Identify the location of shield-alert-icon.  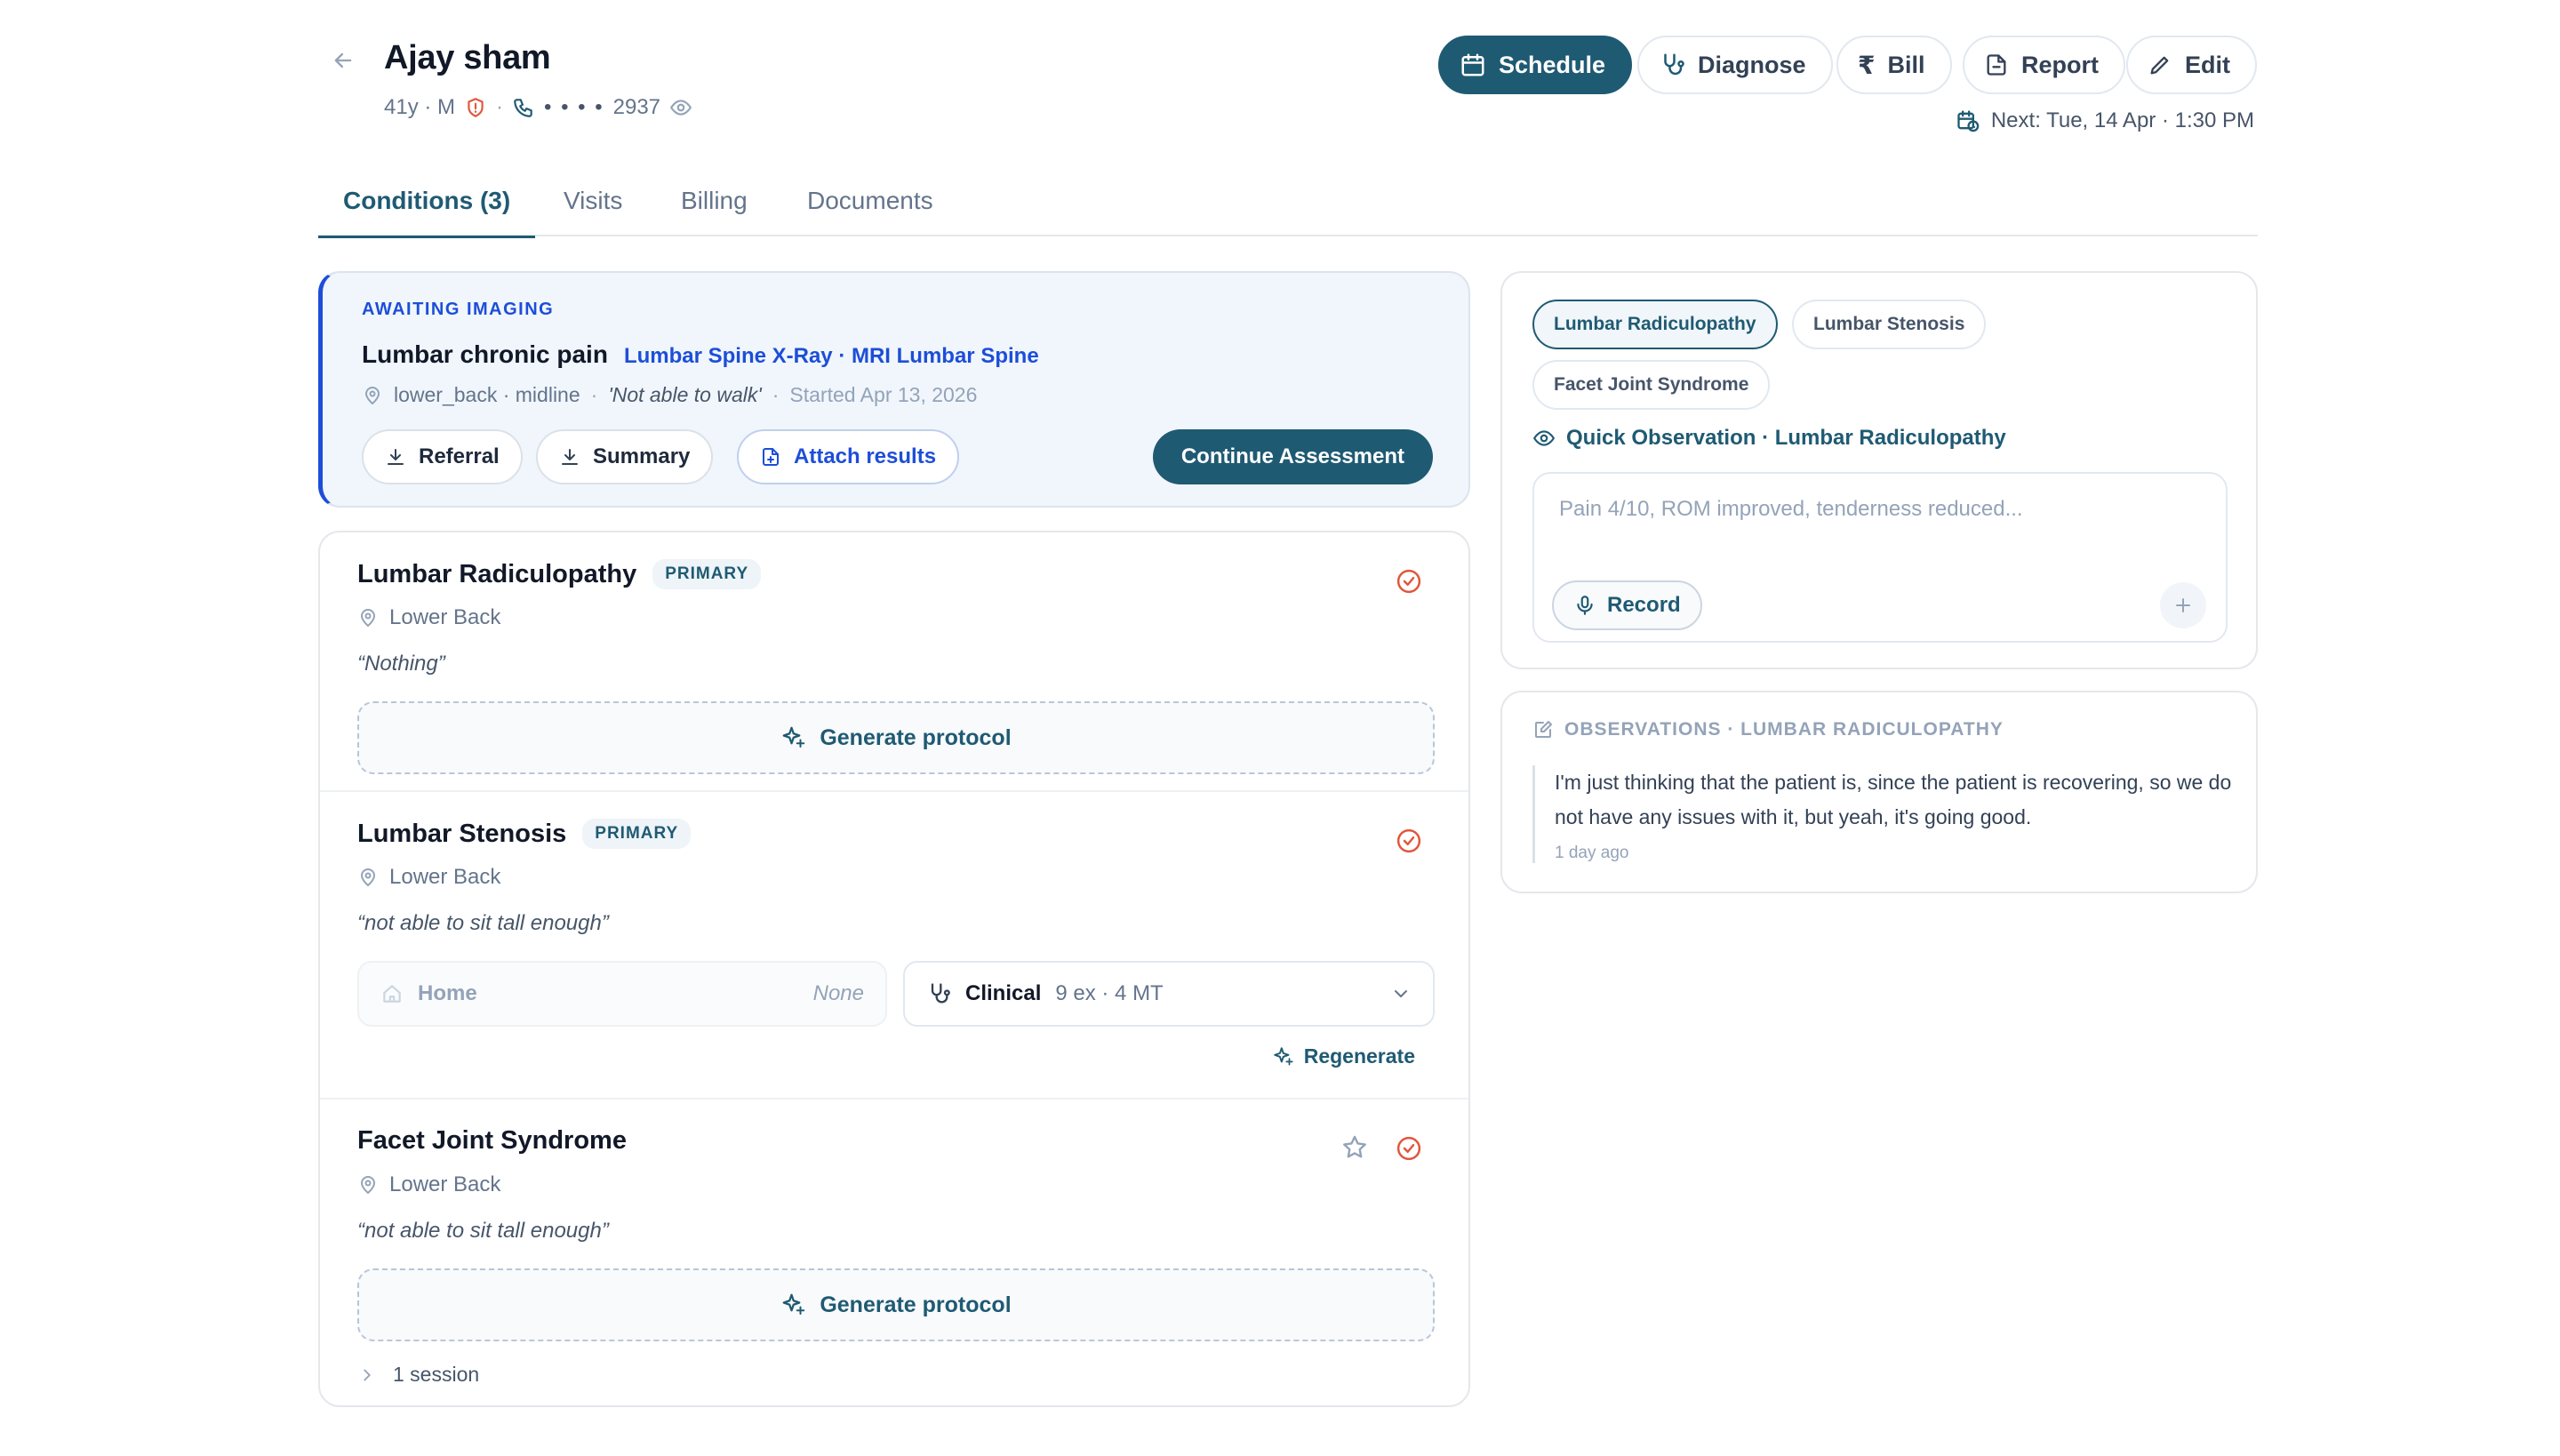
(476, 107).